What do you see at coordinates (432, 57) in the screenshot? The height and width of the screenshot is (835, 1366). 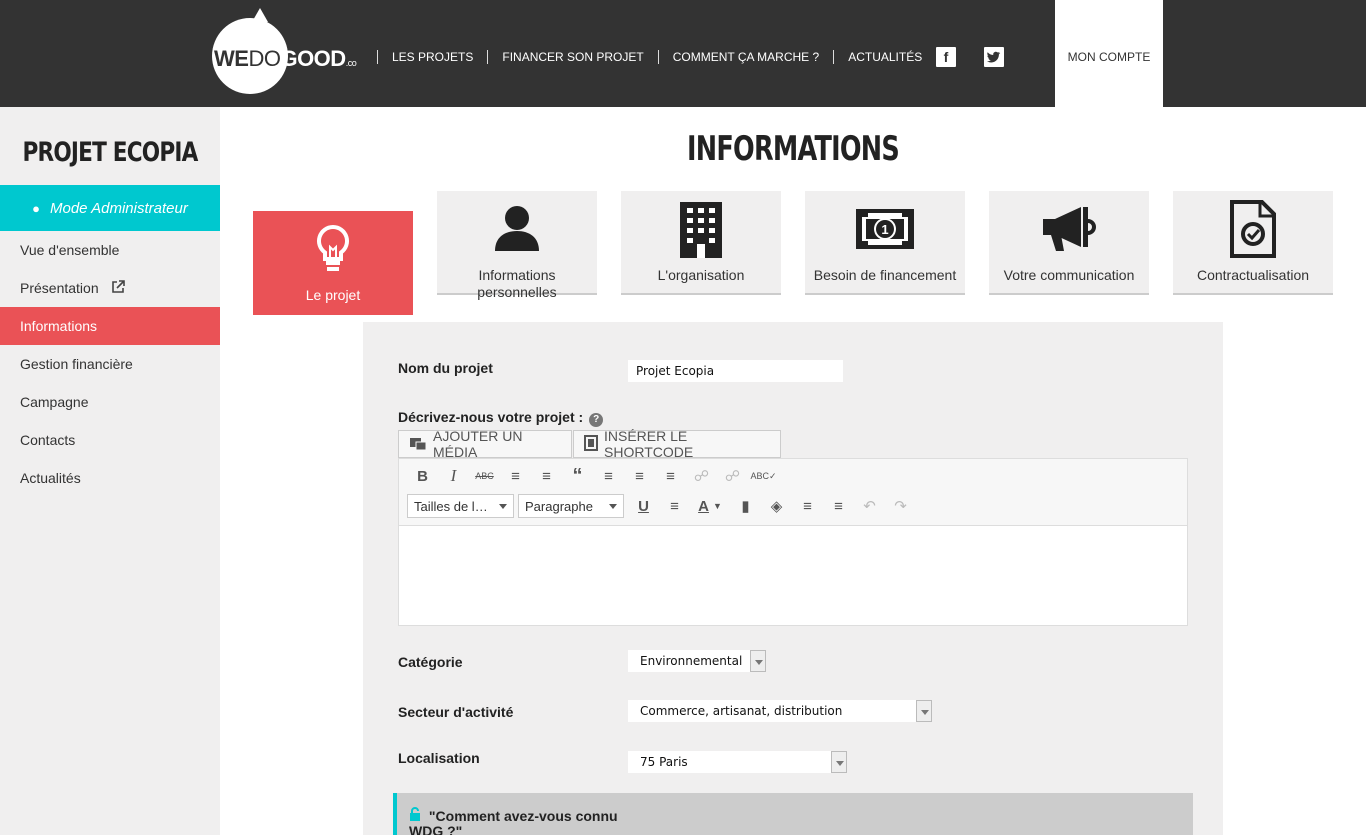 I see `nav-les-projets: LES PROJETS` at bounding box center [432, 57].